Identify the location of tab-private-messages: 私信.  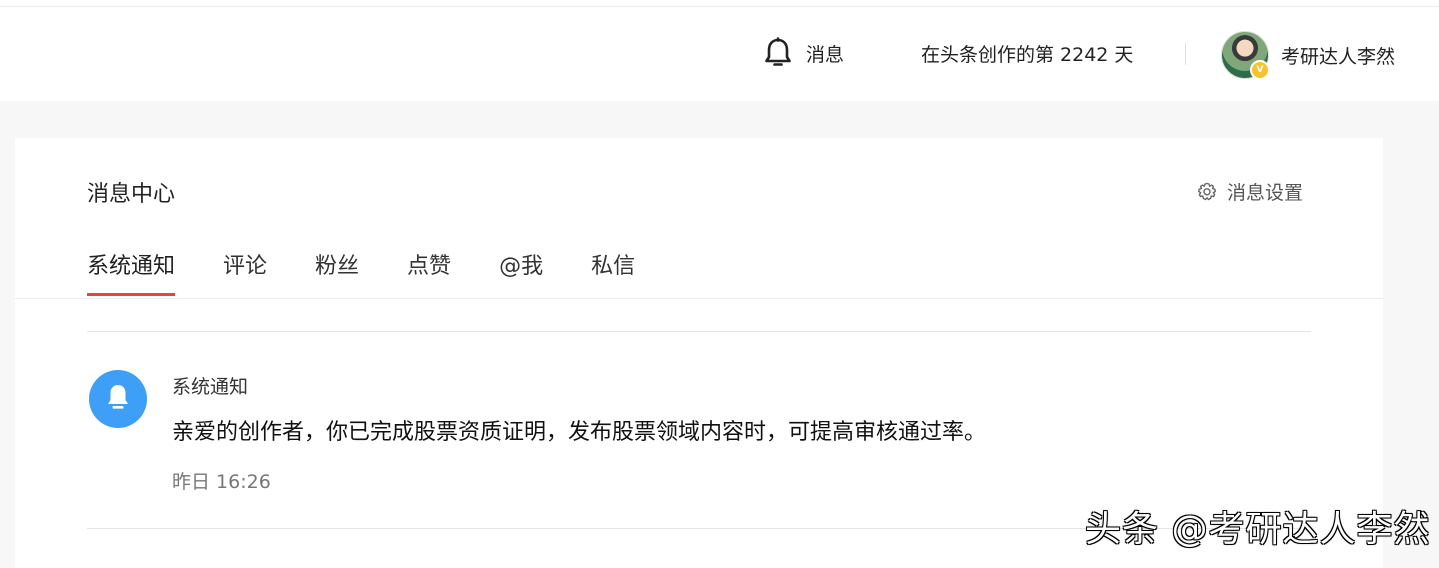
(613, 272).